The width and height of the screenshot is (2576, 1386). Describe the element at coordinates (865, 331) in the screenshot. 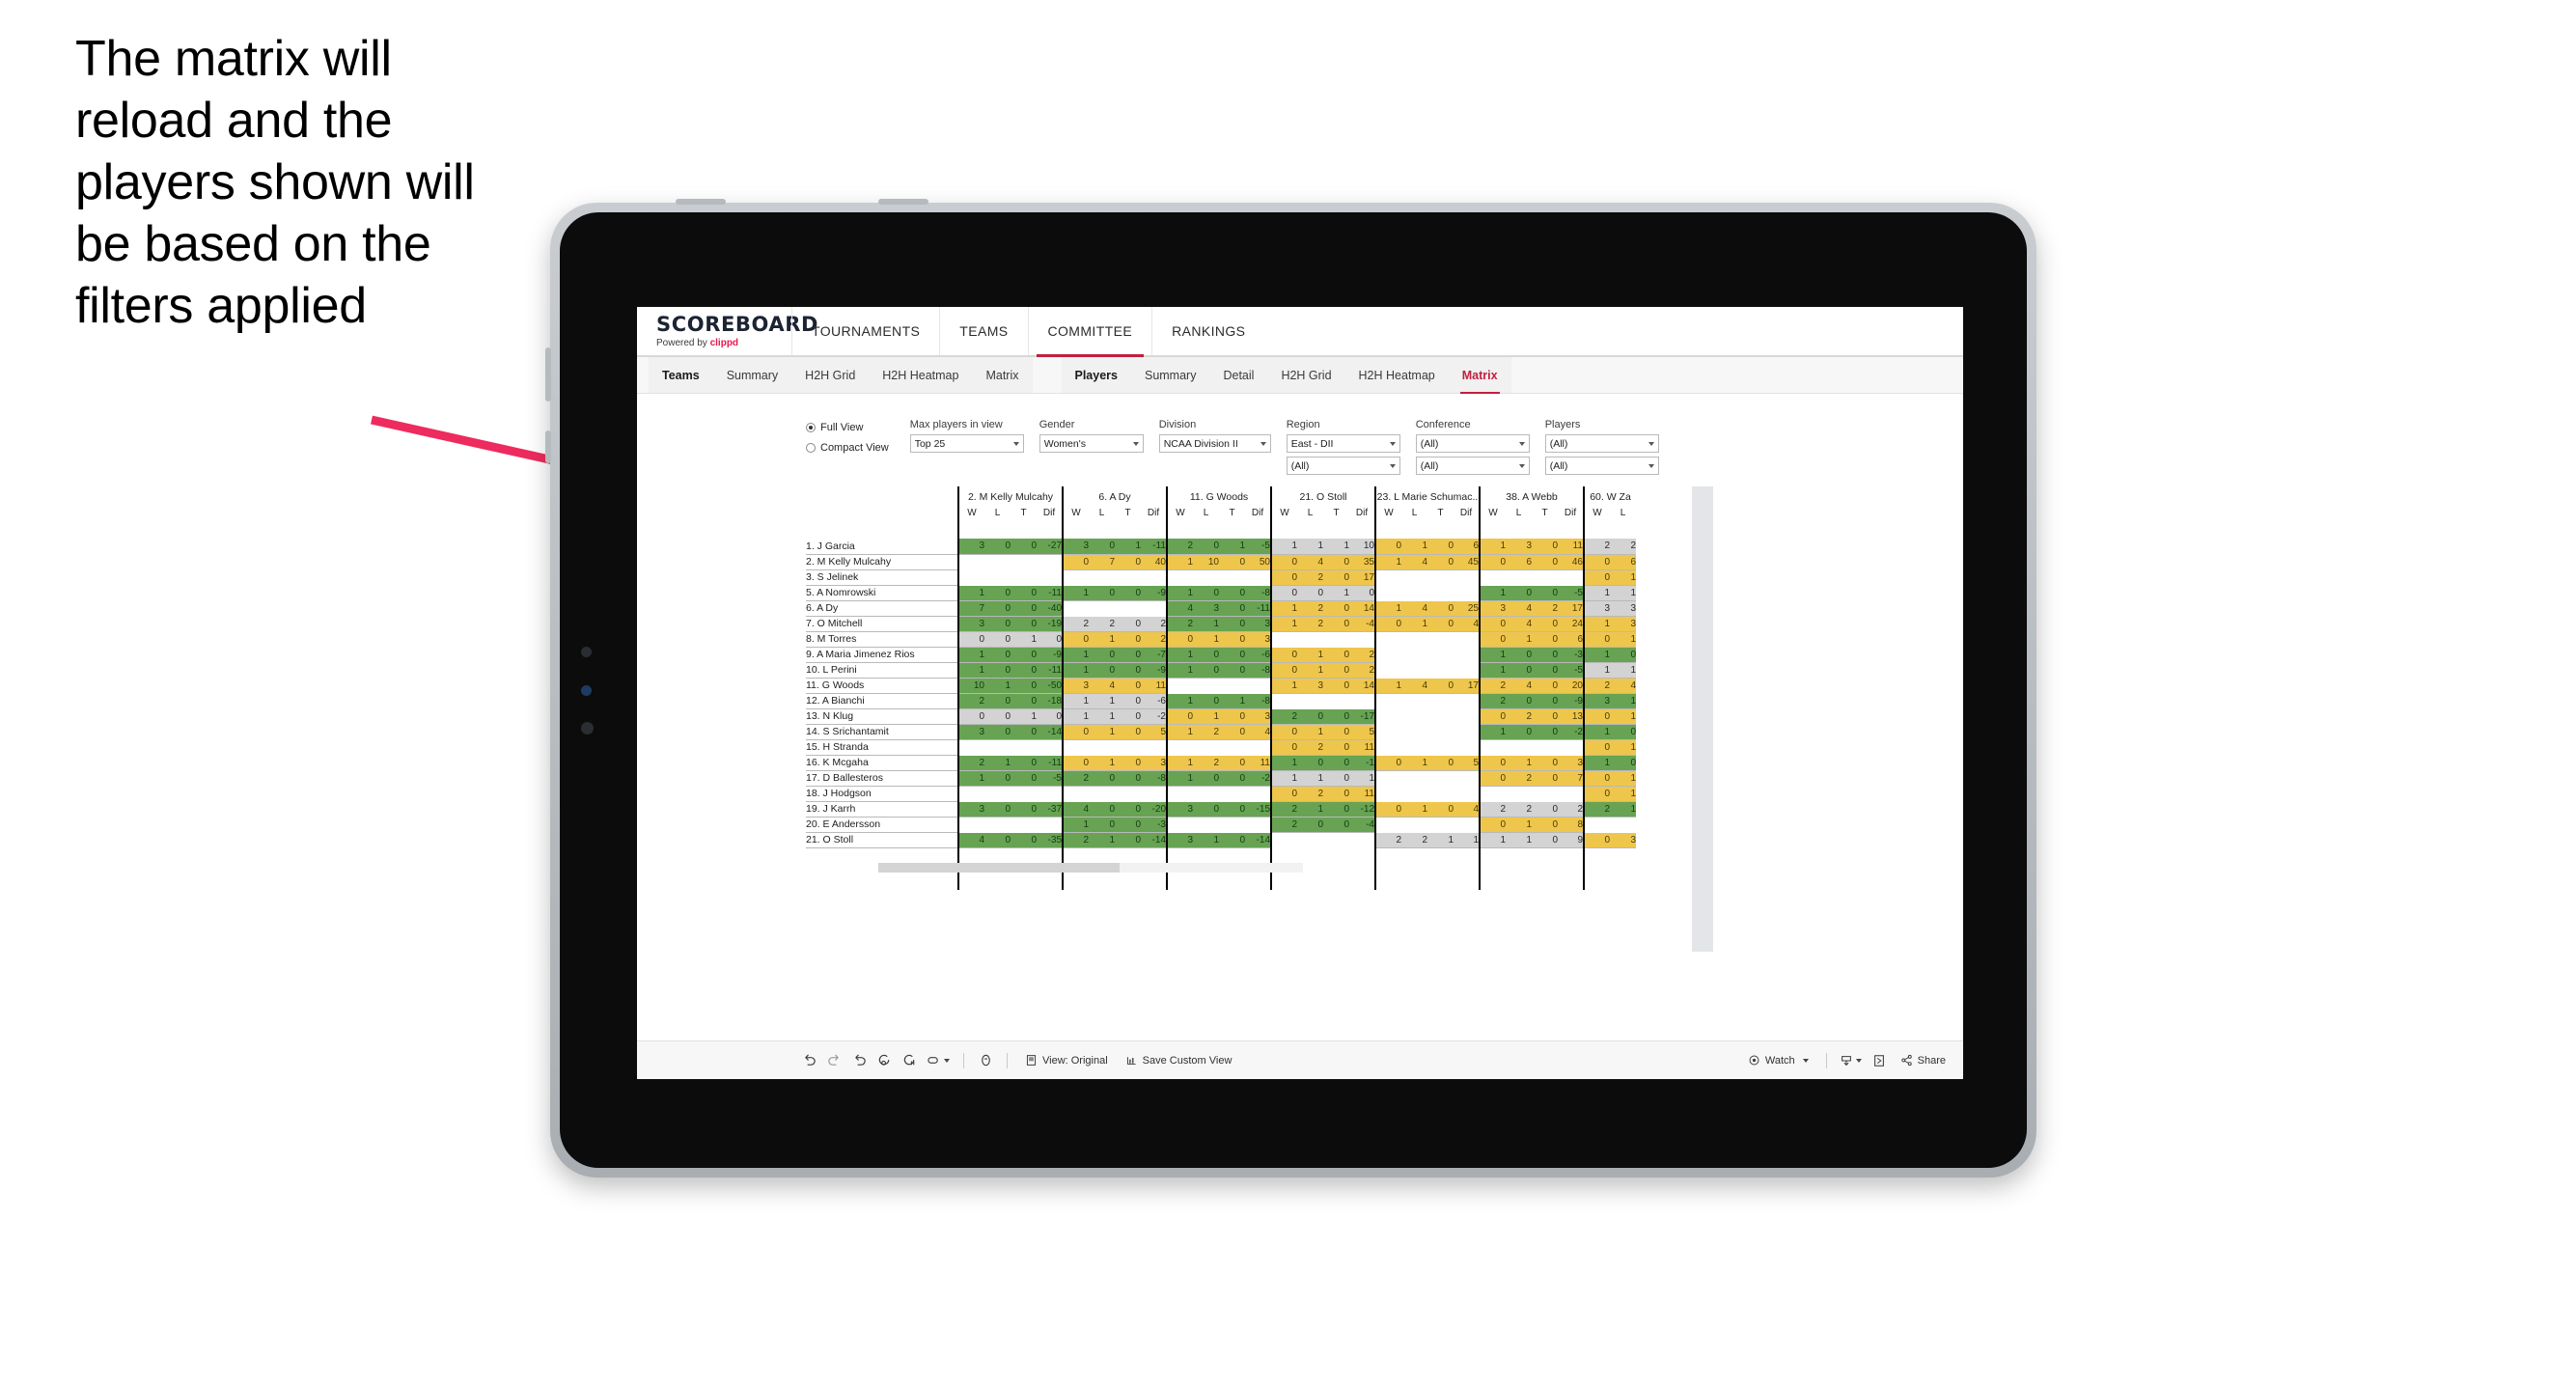

I see `topnav-tournaments: TOURNAMENTS` at that location.